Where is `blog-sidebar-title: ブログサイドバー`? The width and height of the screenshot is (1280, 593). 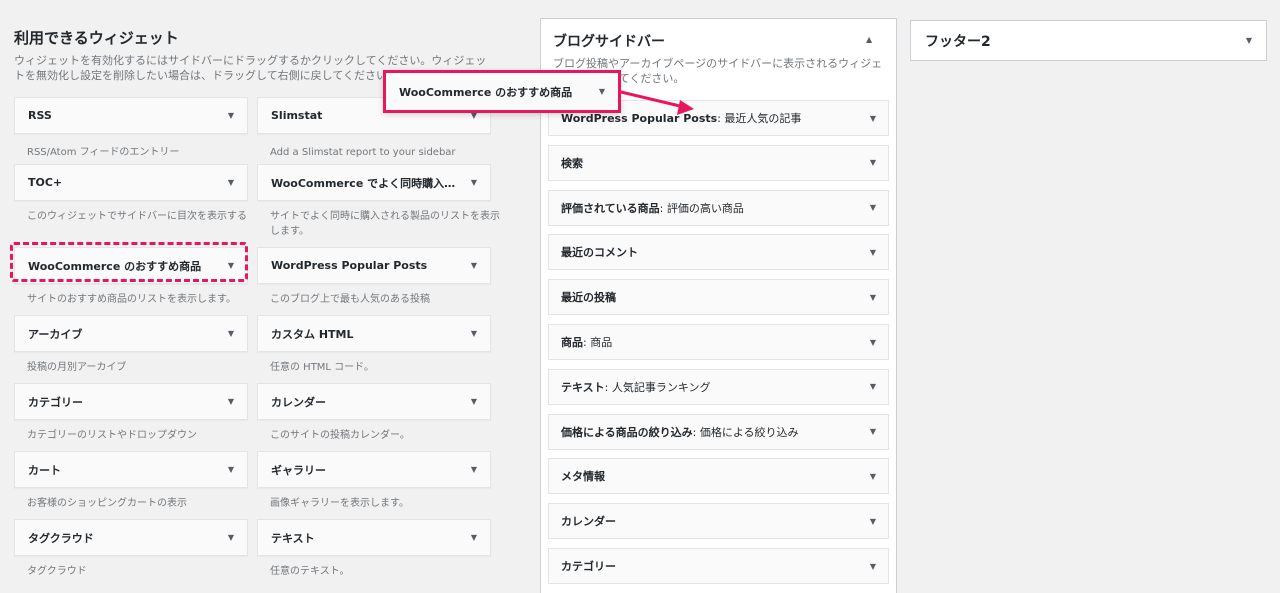
blog-sidebar-title: ブログサイドバー is located at coordinates (609, 41).